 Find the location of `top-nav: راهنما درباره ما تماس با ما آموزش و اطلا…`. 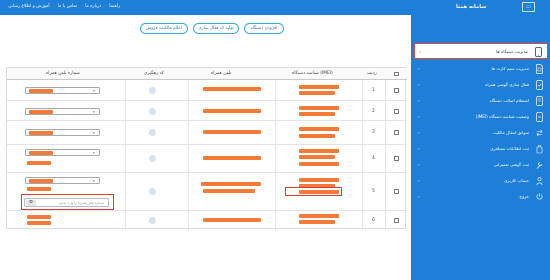

top-nav: راهنما درباره ما تماس با ما آموزش و اطلا… is located at coordinates (64, 6).